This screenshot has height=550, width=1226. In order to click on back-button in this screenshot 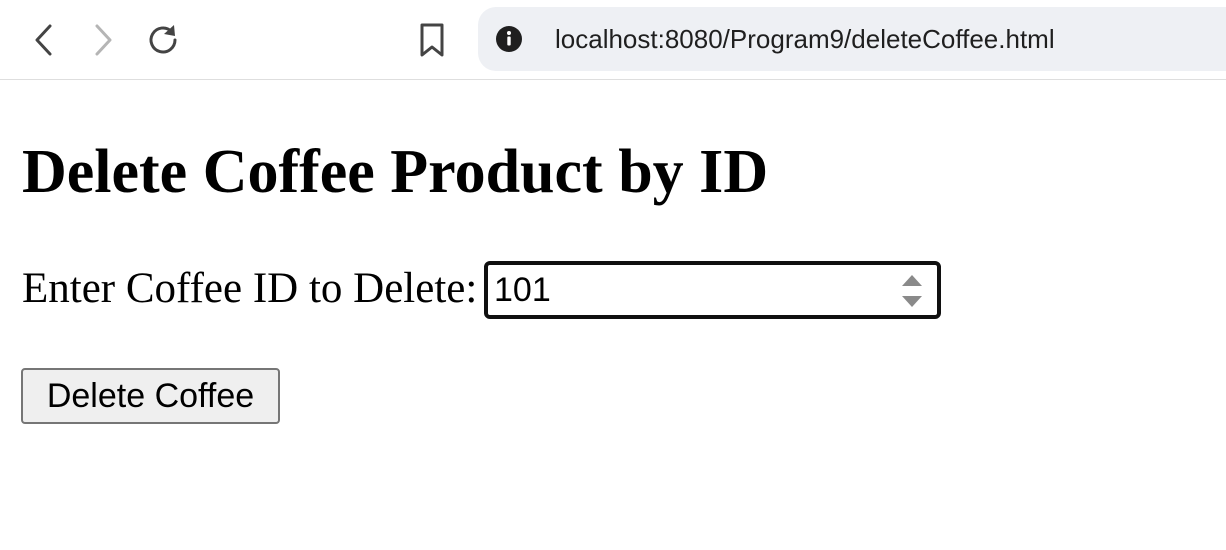, I will do `click(44, 40)`.